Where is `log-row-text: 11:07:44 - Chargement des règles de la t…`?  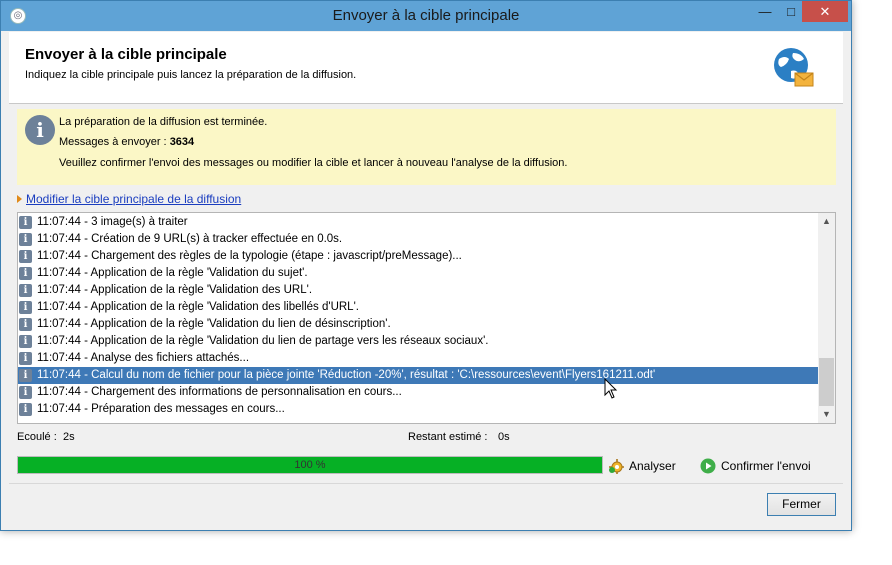
log-row-text: 11:07:44 - Chargement des règles de la t… is located at coordinates (249, 256).